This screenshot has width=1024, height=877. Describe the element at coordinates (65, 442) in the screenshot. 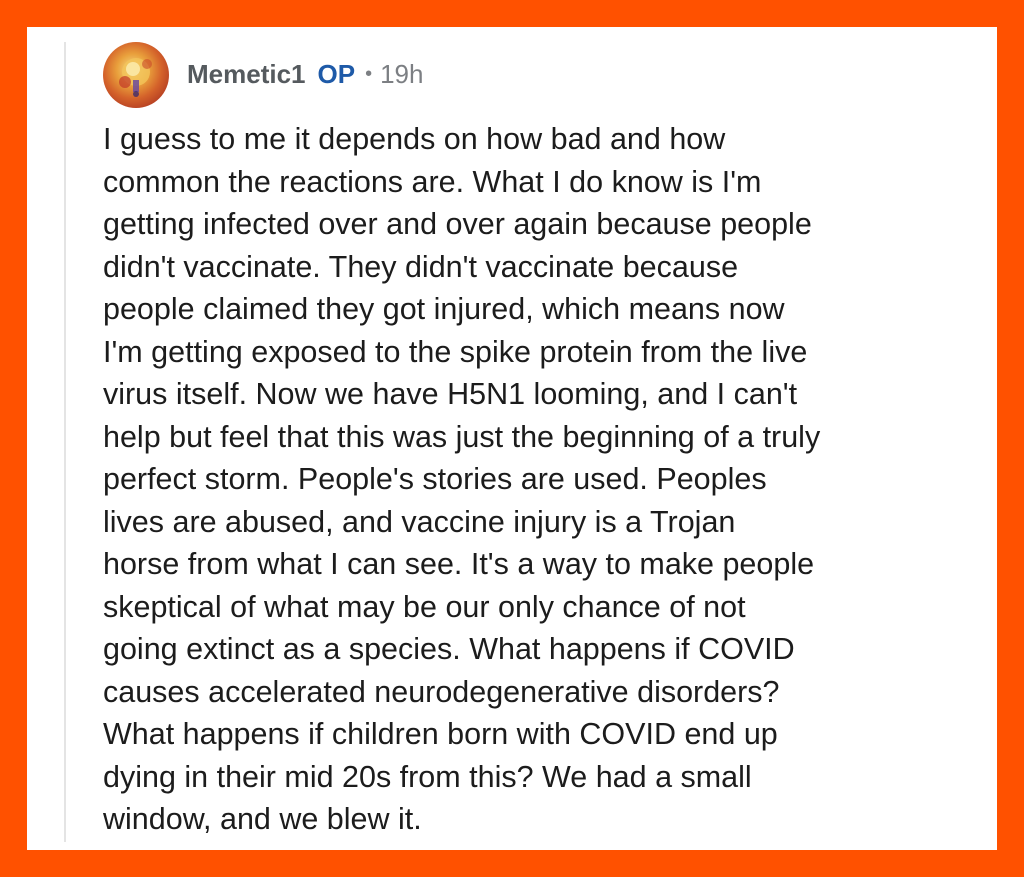

I see `thread-line` at that location.